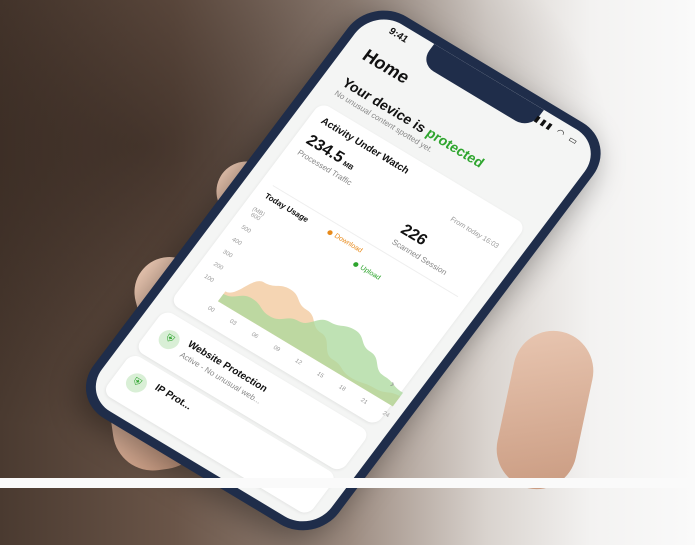 The width and height of the screenshot is (695, 545). Describe the element at coordinates (386, 415) in the screenshot. I see `x-tick-label: 24` at that location.